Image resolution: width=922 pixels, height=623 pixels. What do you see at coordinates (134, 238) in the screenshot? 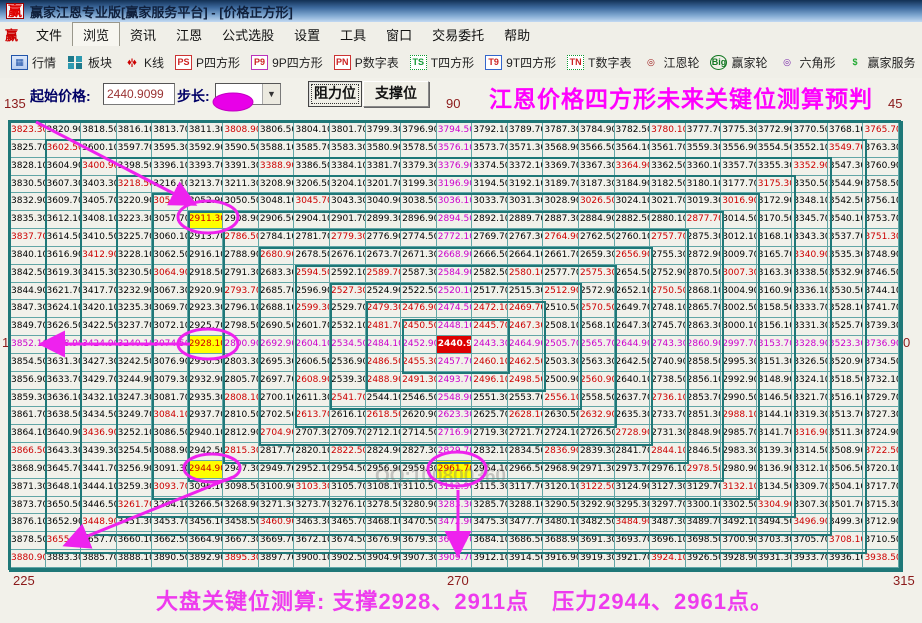
I see `grid-cell-r7c4: 3225.70` at bounding box center [134, 238].